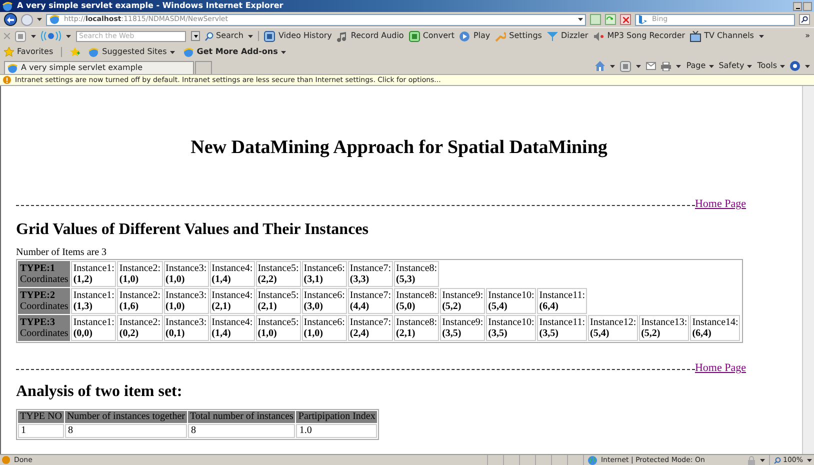 The height and width of the screenshot is (465, 814). Describe the element at coordinates (664, 328) in the screenshot. I see `instance-cell: Instance13: (5,2)` at that location.